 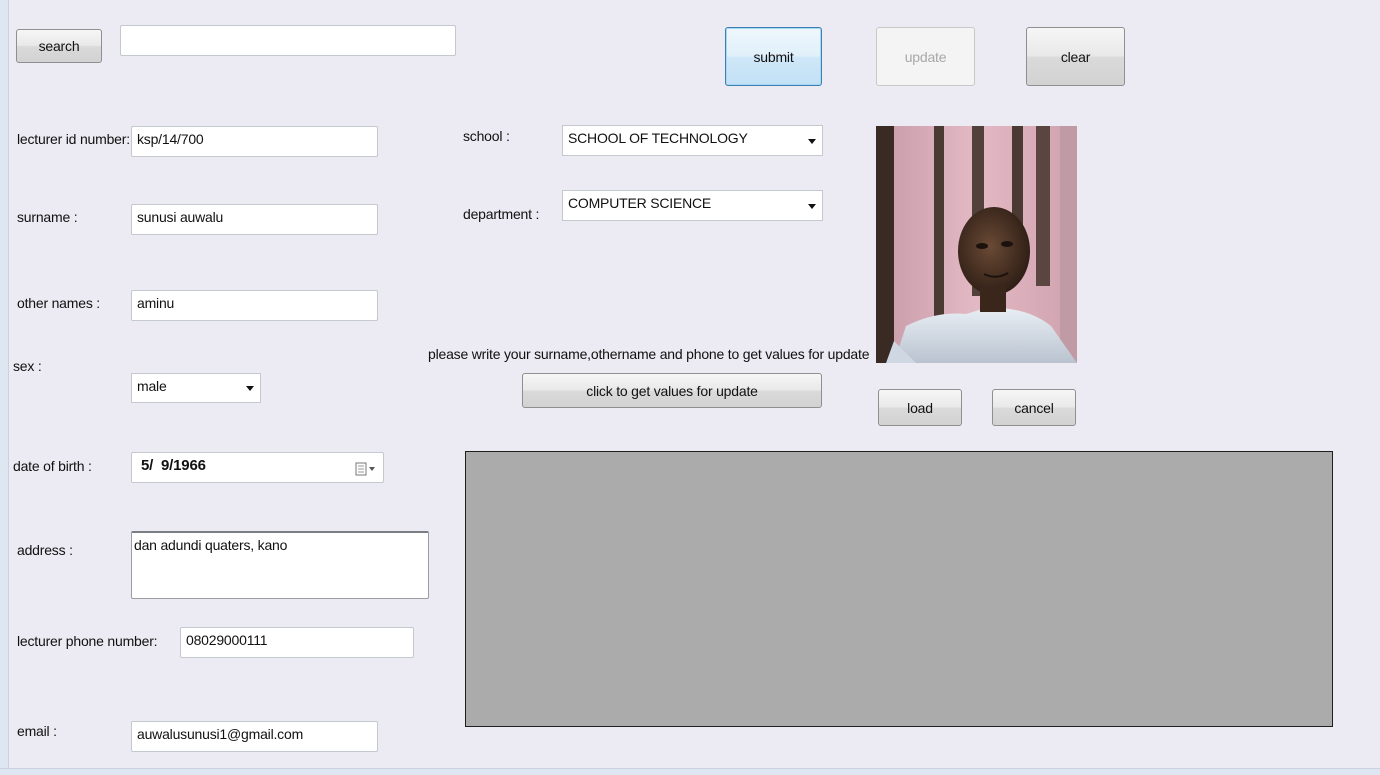 What do you see at coordinates (288, 40) in the screenshot?
I see `search-input` at bounding box center [288, 40].